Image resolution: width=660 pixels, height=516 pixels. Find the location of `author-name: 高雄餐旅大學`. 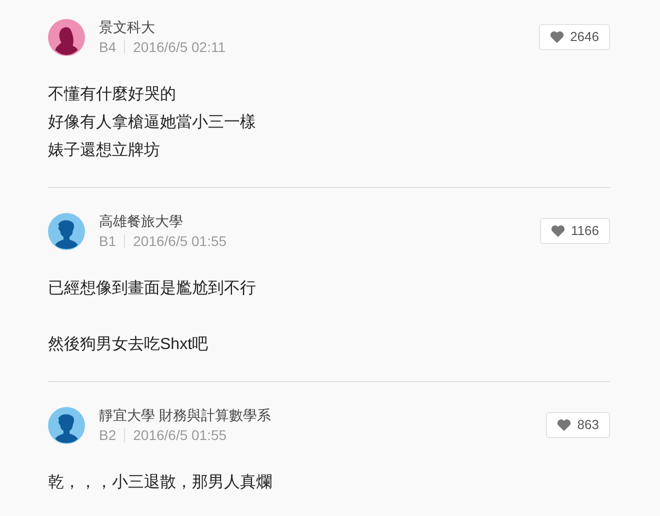

author-name: 高雄餐旅大學 is located at coordinates (141, 221).